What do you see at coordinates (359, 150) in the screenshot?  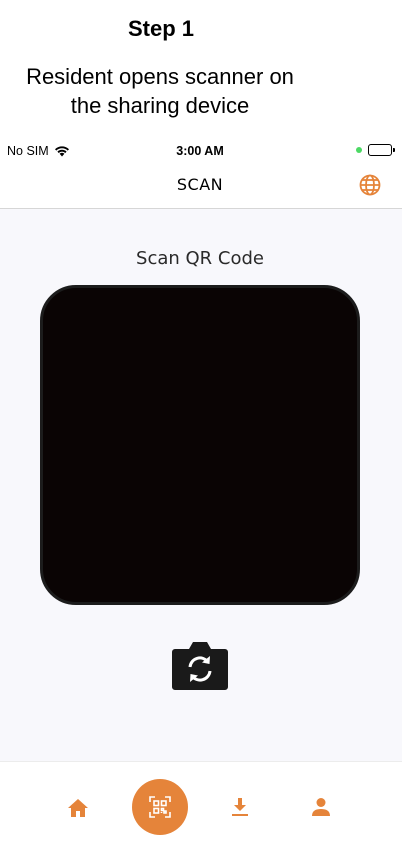 I see `indicator-dot` at bounding box center [359, 150].